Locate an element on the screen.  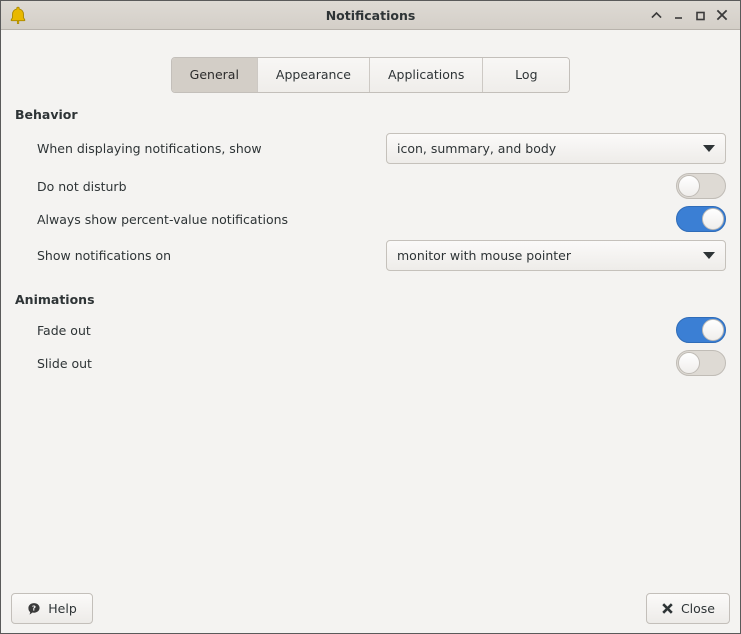
control-percent-value-notifications is located at coordinates (701, 219).